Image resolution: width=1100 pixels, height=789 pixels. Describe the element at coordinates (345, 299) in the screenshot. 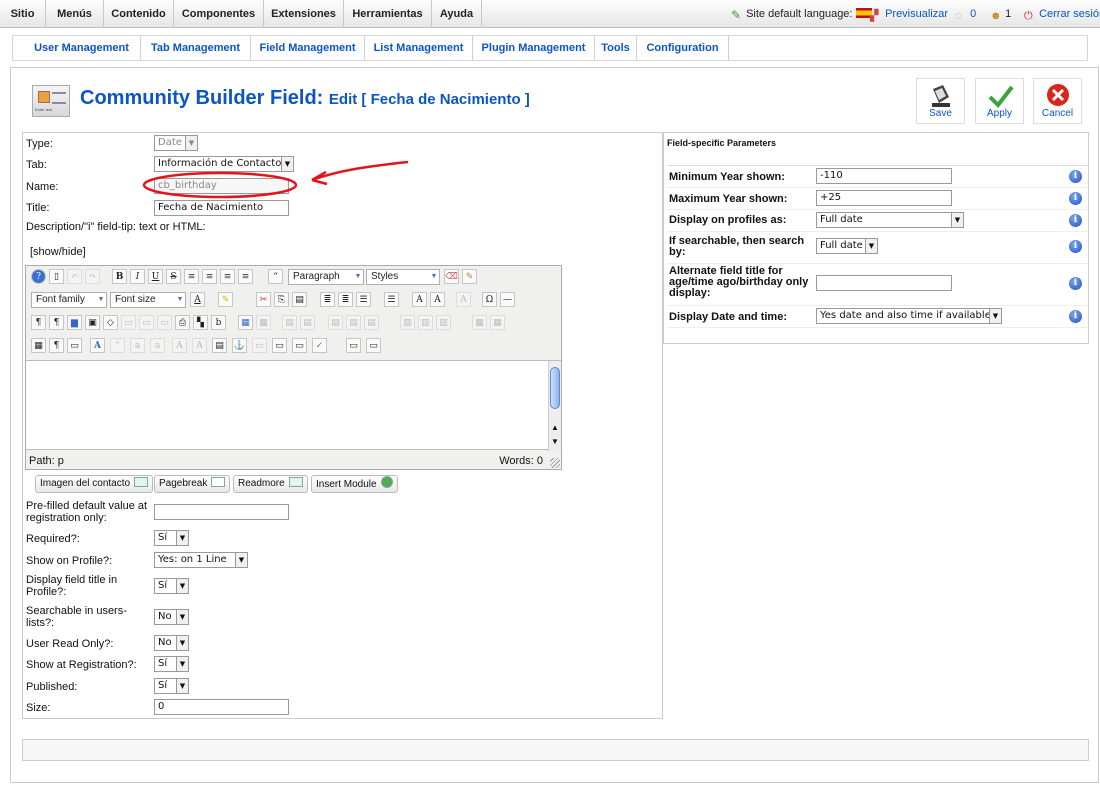

I see `replace-icon: ≣` at that location.